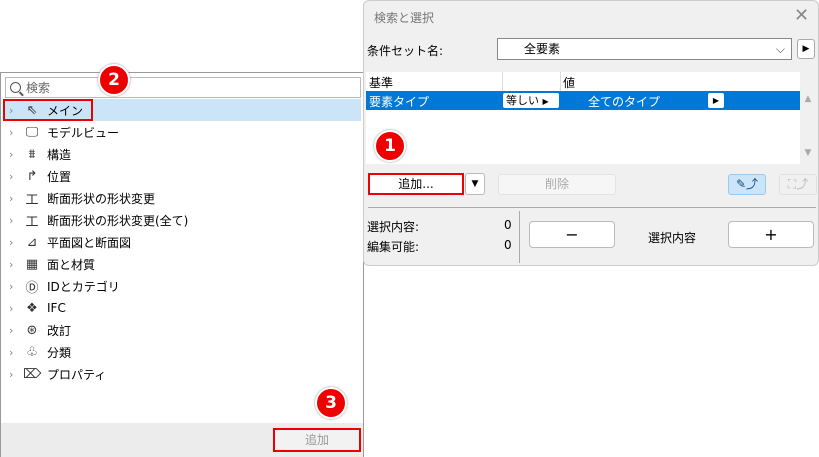 The image size is (819, 457). Describe the element at coordinates (182, 352) in the screenshot. I see `tree-item: › ♧ 分類` at that location.